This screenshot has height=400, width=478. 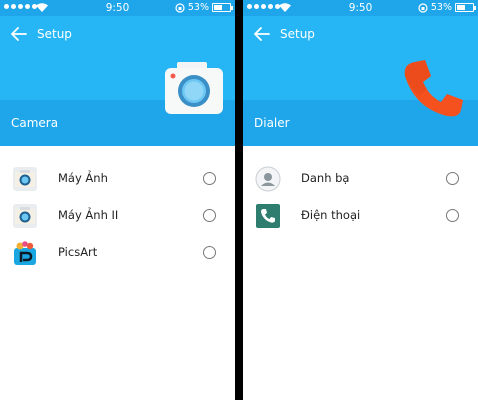 I want to click on camera-icon, so click(x=194, y=88).